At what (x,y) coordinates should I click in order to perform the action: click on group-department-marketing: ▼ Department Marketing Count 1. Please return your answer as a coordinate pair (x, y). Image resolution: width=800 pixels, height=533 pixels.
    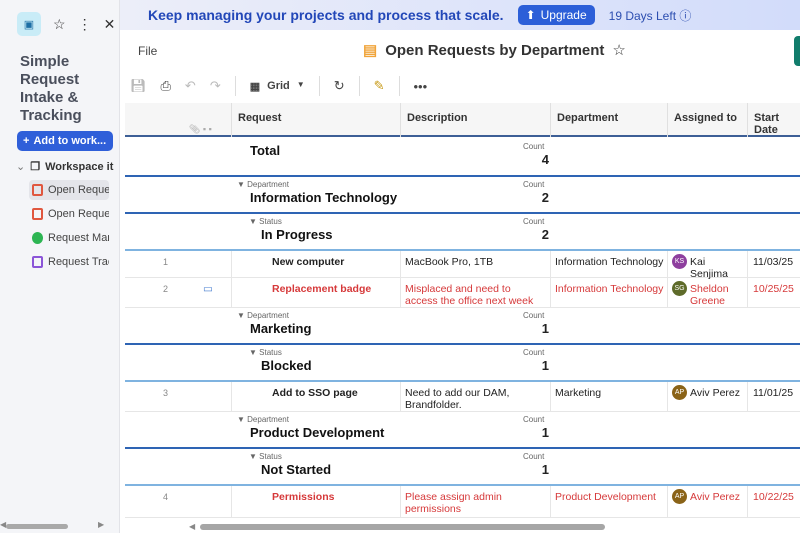
    Looking at the image, I should click on (462, 326).